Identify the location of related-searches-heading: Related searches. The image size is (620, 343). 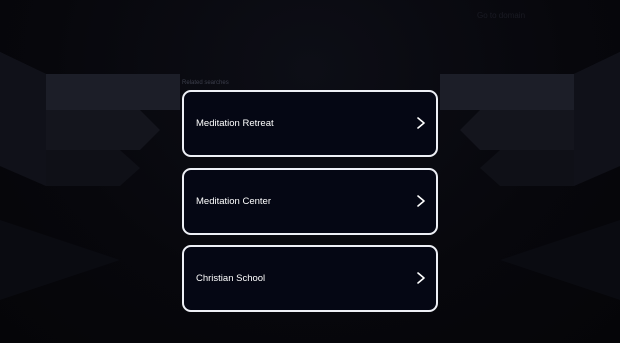
(205, 83).